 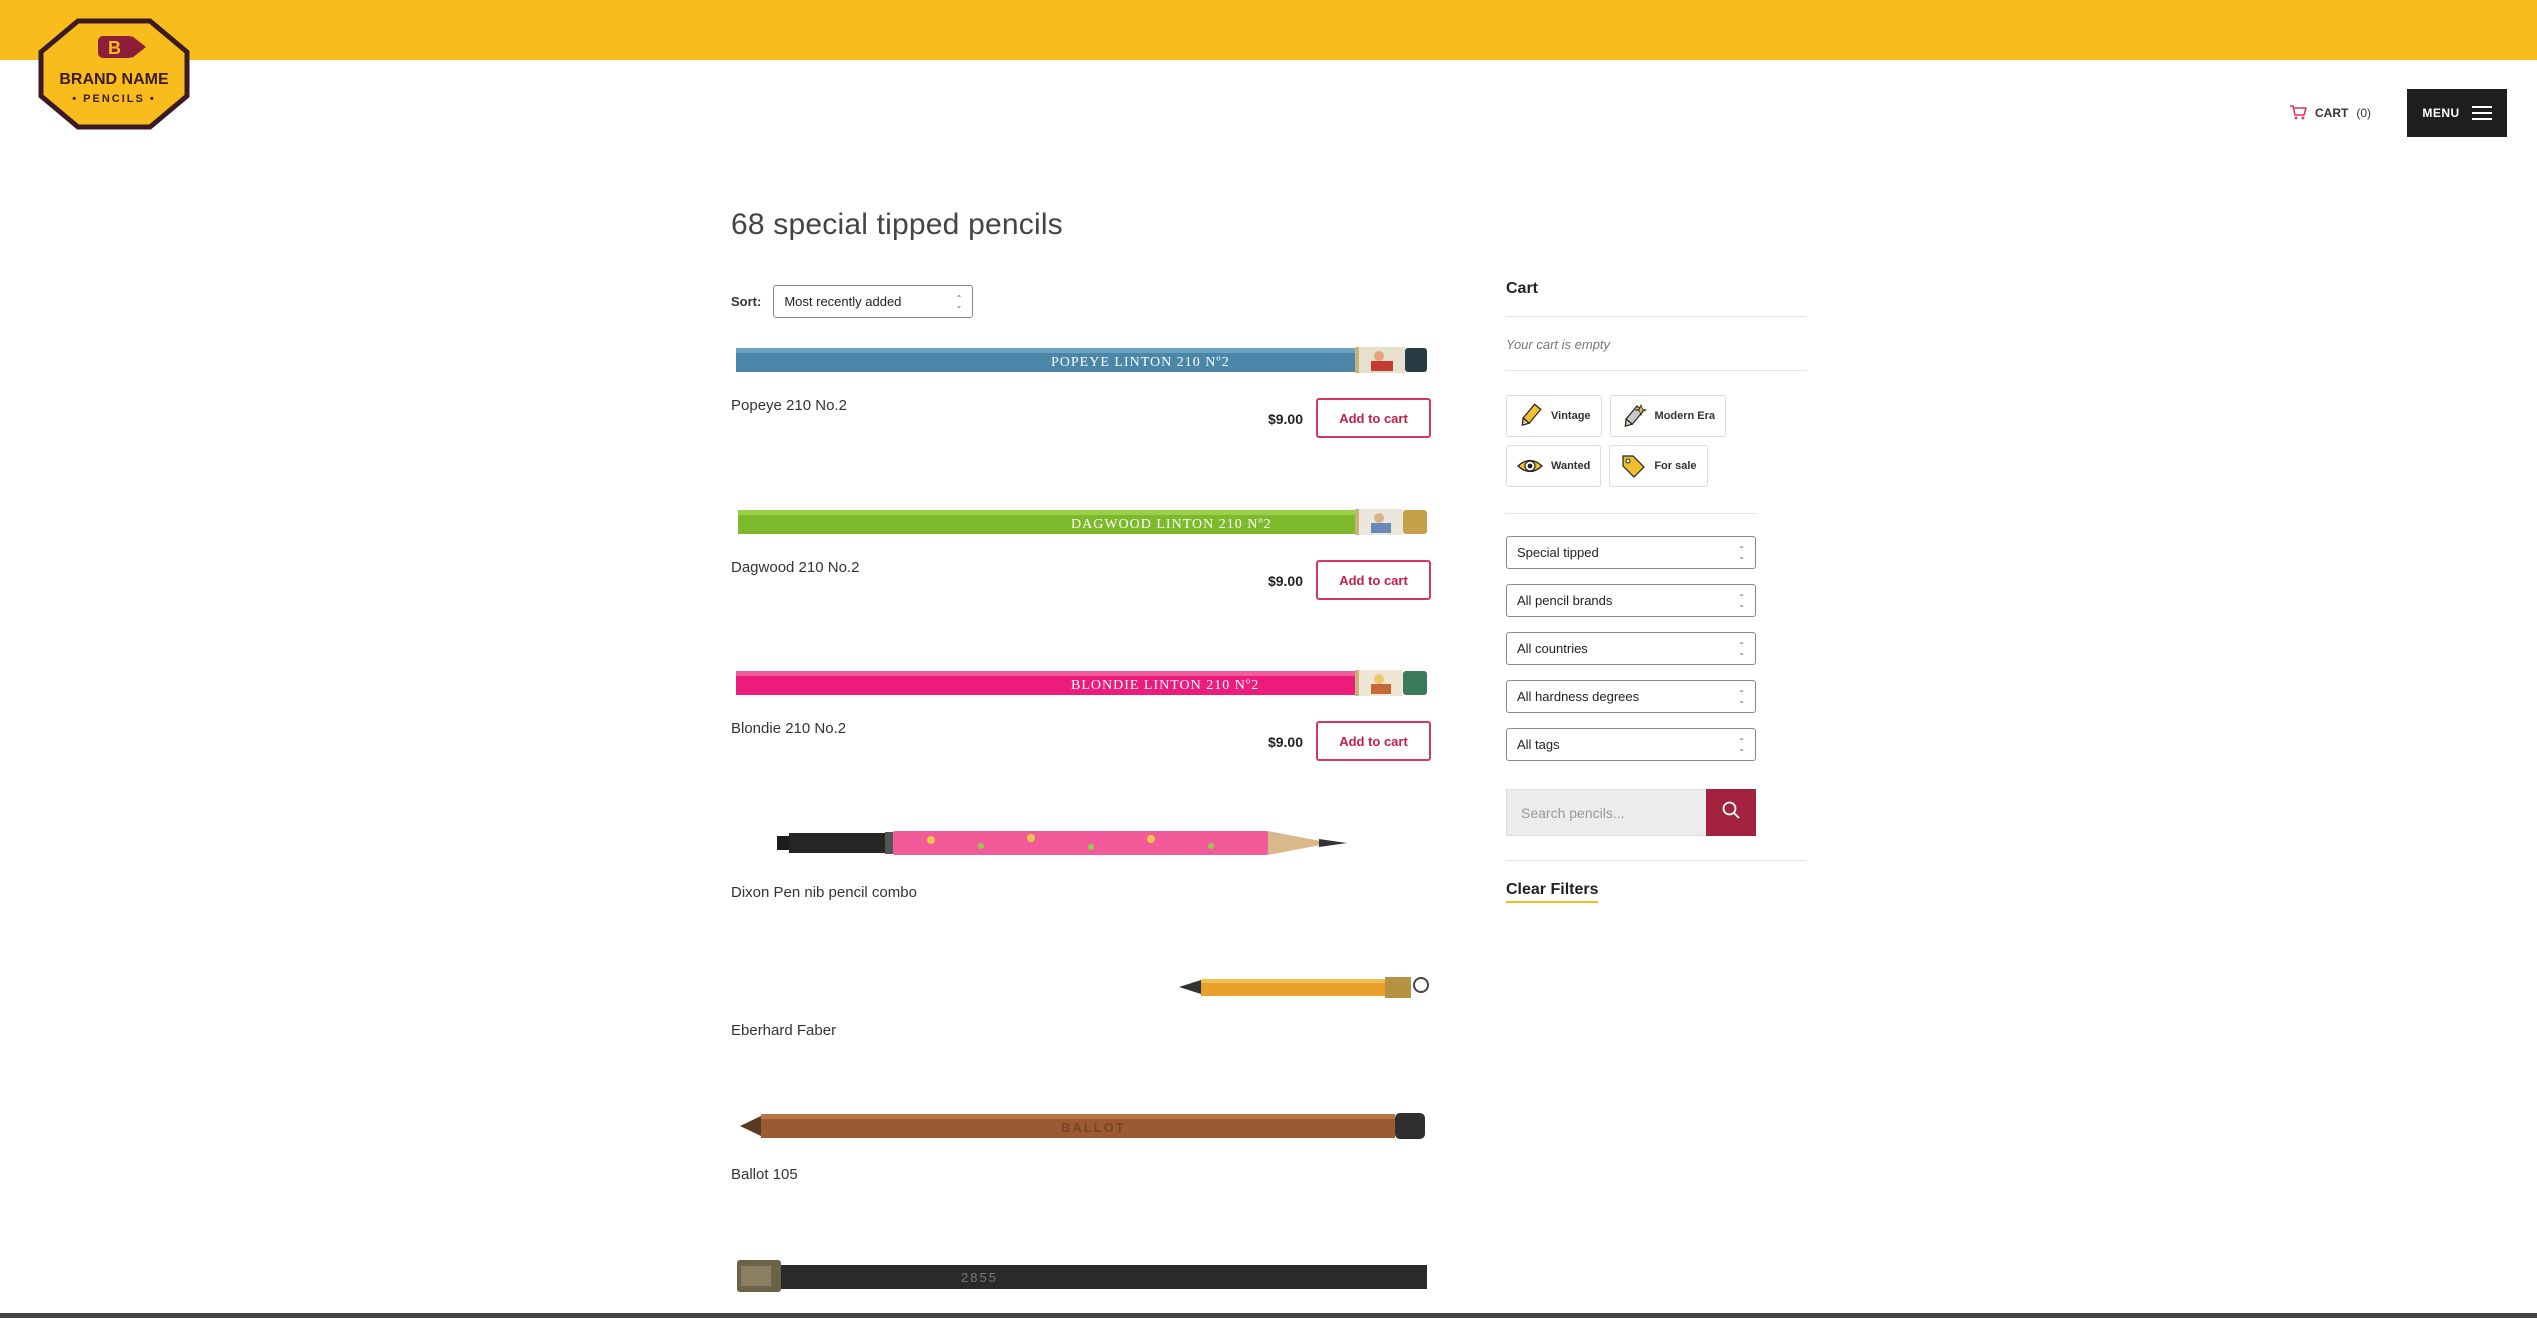 I want to click on pencil-imprint: BLONDIE LINTON 210 Nº2, so click(x=1165, y=685).